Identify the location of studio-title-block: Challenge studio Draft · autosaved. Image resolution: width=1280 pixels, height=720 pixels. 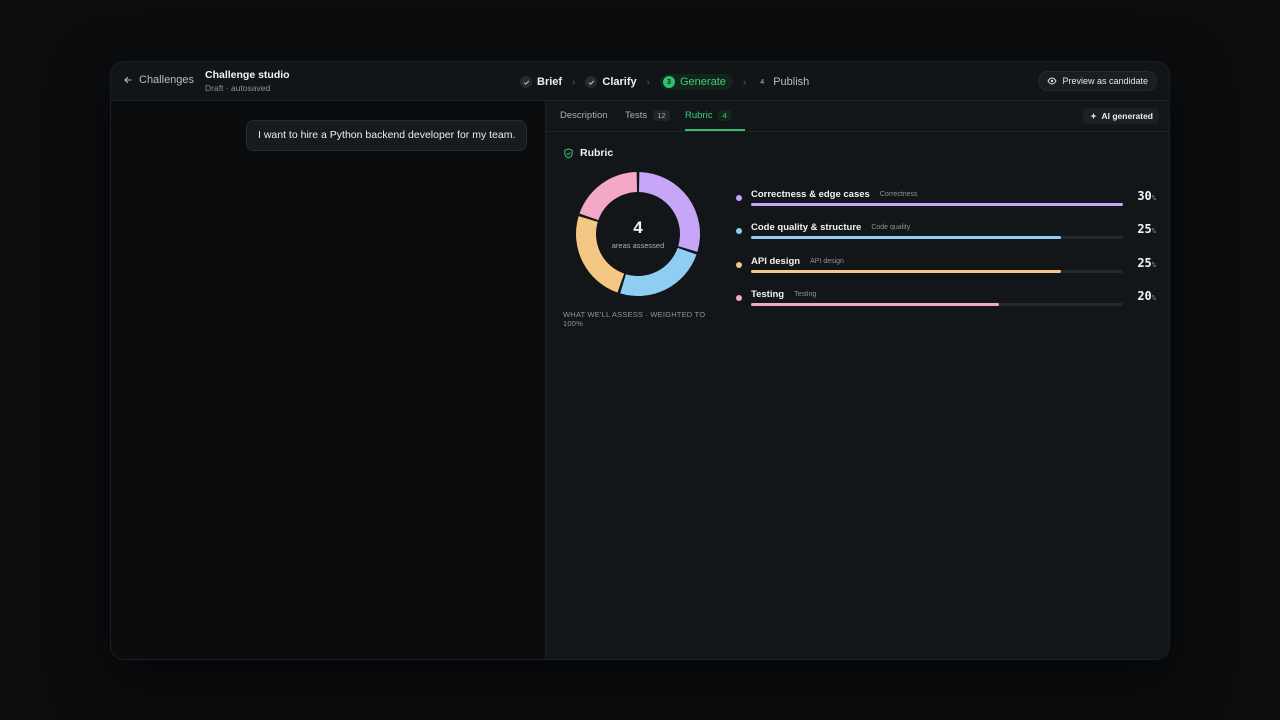
(247, 81).